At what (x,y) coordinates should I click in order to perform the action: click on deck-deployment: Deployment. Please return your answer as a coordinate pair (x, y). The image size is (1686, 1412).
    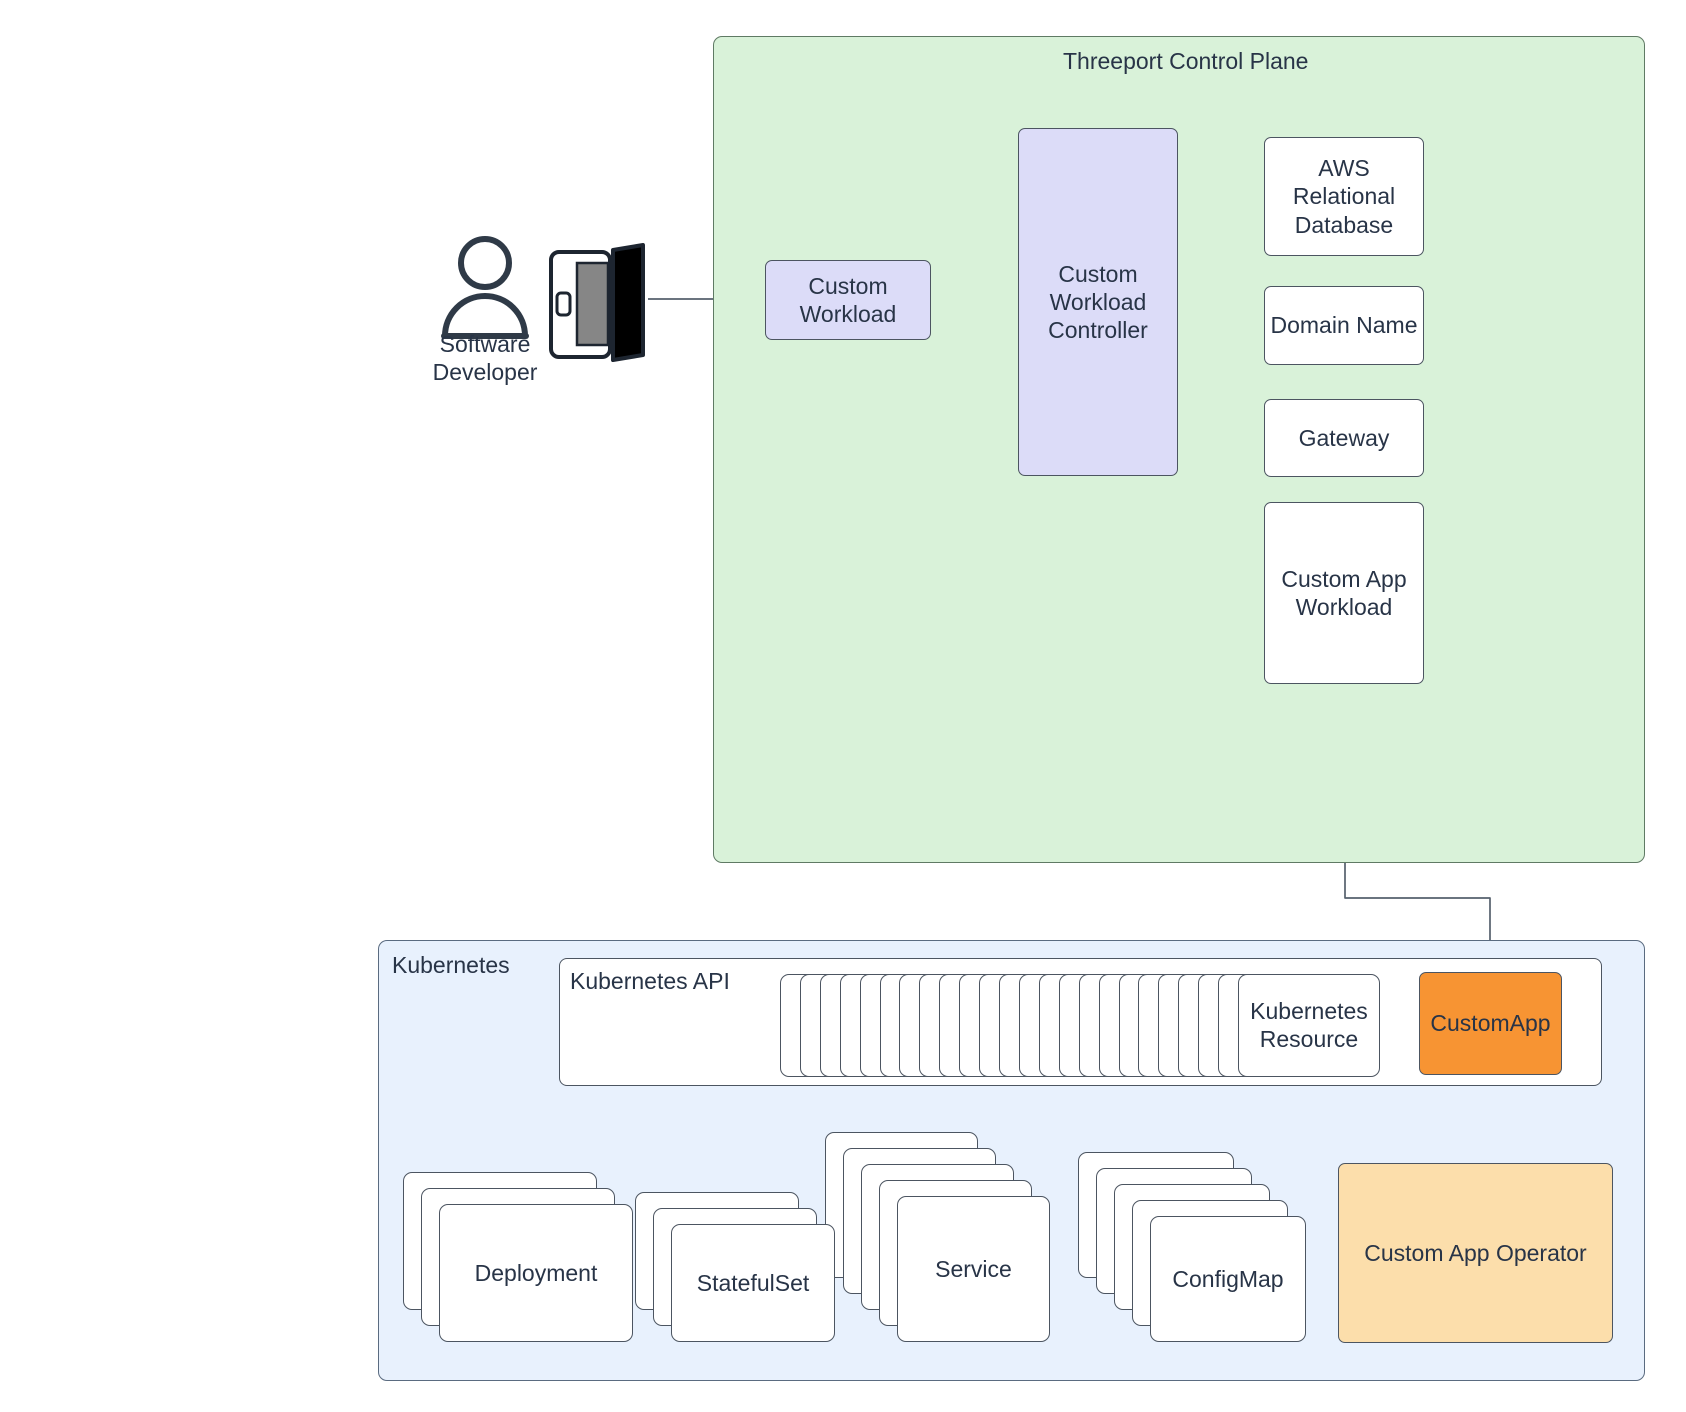
    Looking at the image, I should click on (518, 1257).